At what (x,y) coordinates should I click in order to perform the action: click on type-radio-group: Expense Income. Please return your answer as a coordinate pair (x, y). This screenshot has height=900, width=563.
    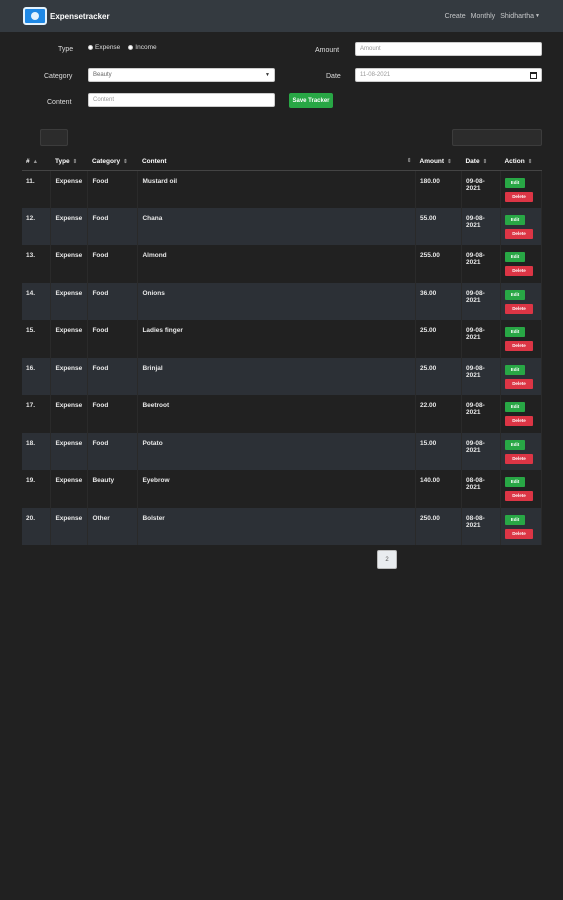
    Looking at the image, I should click on (122, 47).